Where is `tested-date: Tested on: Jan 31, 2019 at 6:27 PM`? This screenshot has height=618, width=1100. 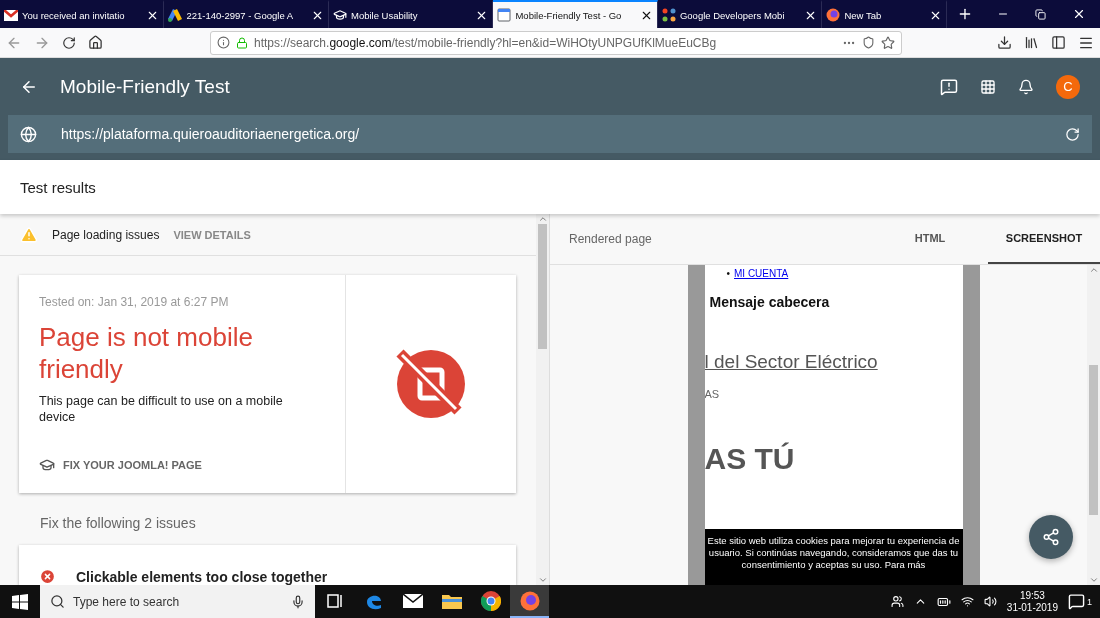 tested-date: Tested on: Jan 31, 2019 at 6:27 PM is located at coordinates (134, 302).